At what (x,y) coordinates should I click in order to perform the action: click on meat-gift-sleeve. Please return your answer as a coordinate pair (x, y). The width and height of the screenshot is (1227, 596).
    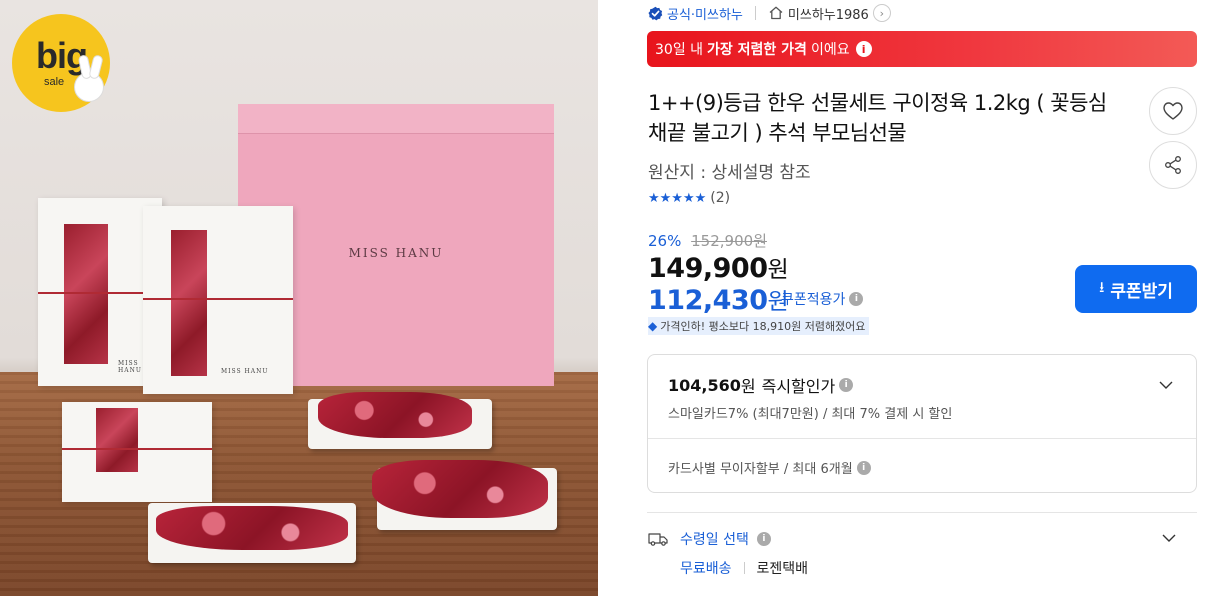
    Looking at the image, I should click on (137, 452).